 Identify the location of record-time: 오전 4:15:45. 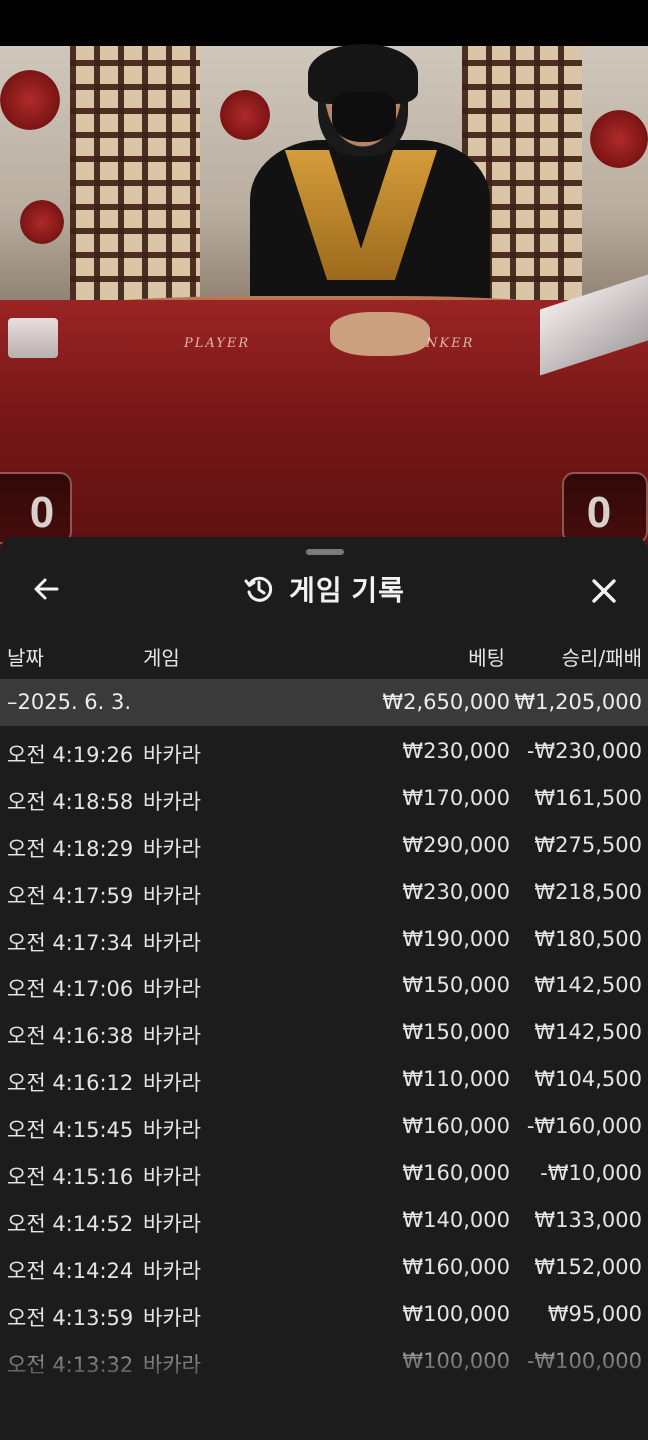
(70, 1130).